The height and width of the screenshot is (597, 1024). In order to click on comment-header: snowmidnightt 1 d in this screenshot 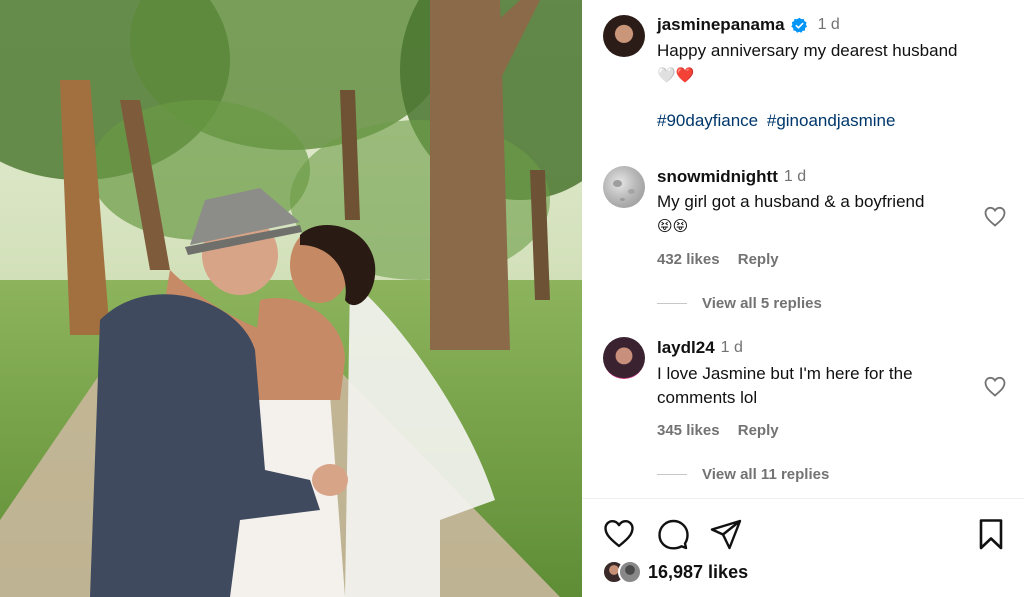, I will do `click(731, 177)`.